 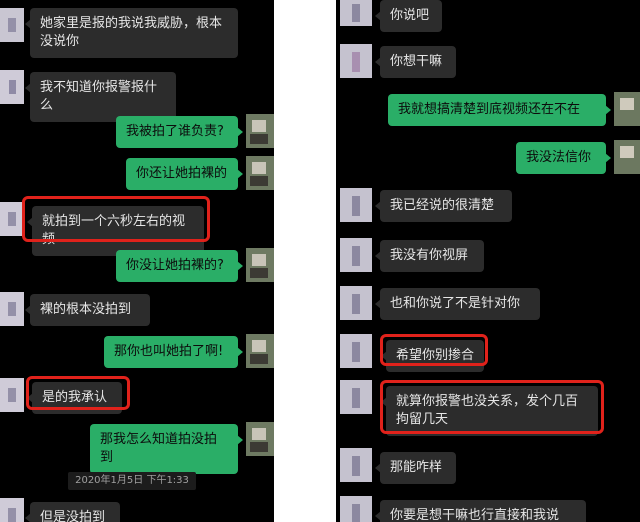 I want to click on message-bubble: 我被拍了谁负责?, so click(x=179, y=132).